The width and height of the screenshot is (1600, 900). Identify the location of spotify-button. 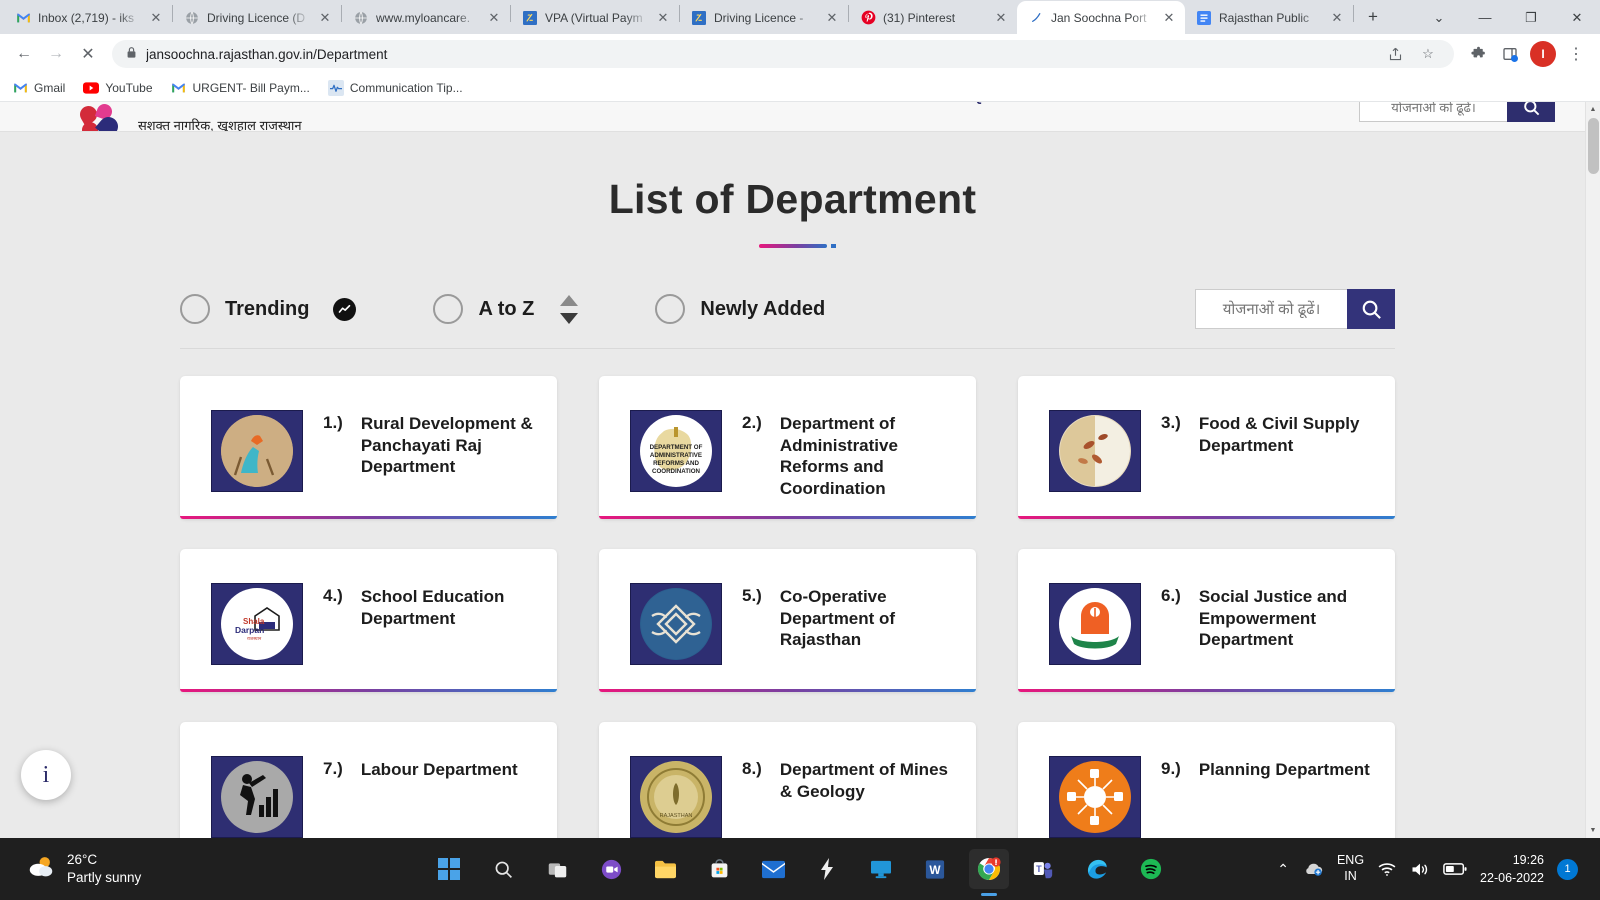
(1151, 869).